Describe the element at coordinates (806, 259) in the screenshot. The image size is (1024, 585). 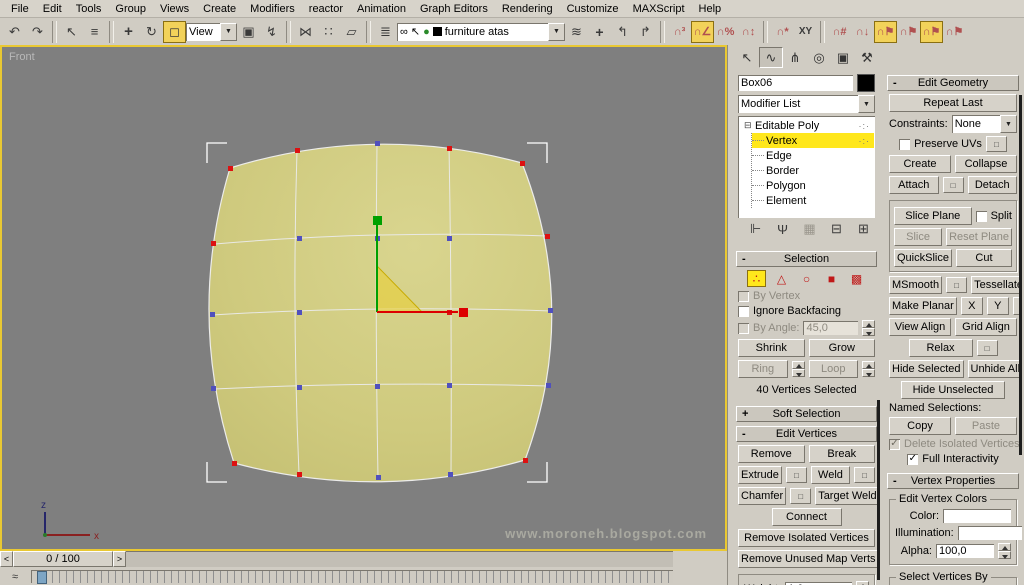
I see `selection-rollout-header: - Selection` at that location.